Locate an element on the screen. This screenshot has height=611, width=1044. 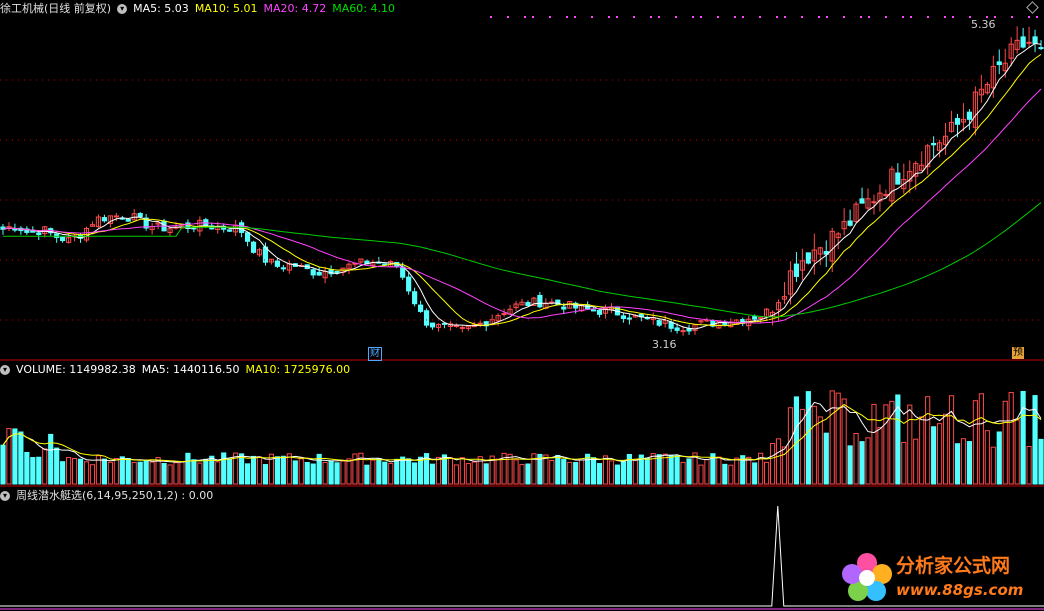
high-price-label: 5.36 is located at coordinates (983, 24).